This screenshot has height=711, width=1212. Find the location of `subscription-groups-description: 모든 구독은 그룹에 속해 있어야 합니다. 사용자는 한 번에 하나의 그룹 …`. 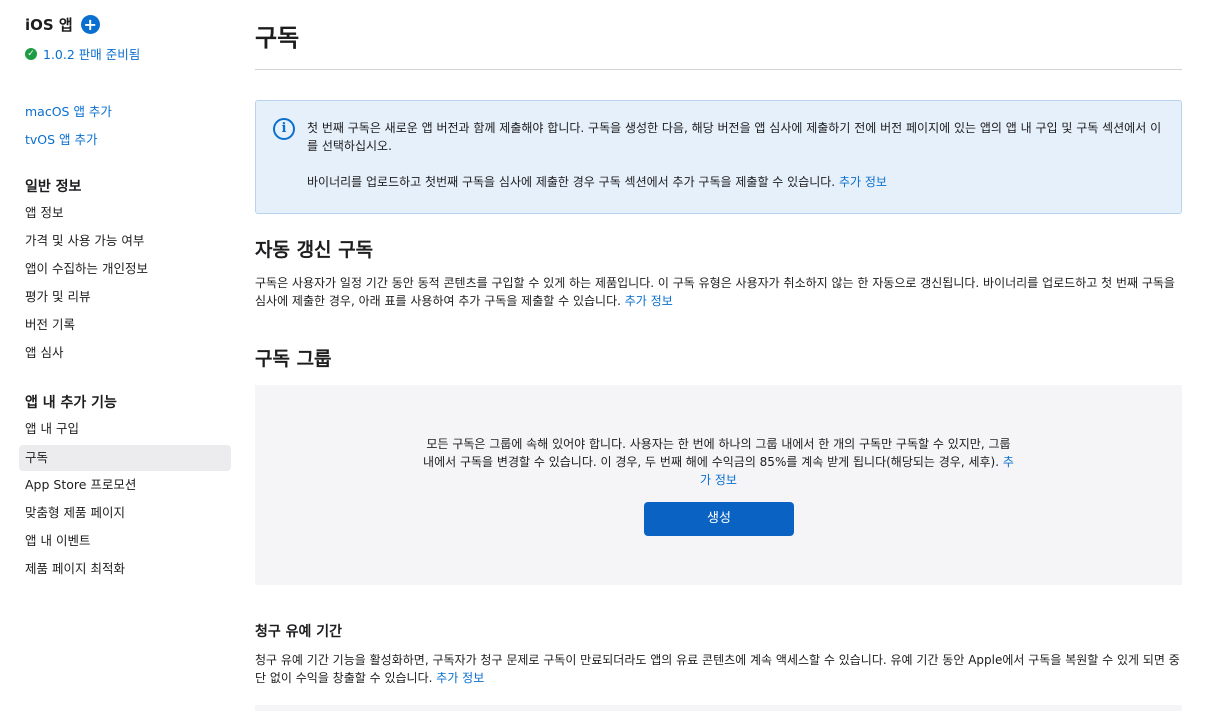

subscription-groups-description: 모든 구독은 그룹에 속해 있어야 합니다. 사용자는 한 번에 하나의 그룹 … is located at coordinates (718, 462).